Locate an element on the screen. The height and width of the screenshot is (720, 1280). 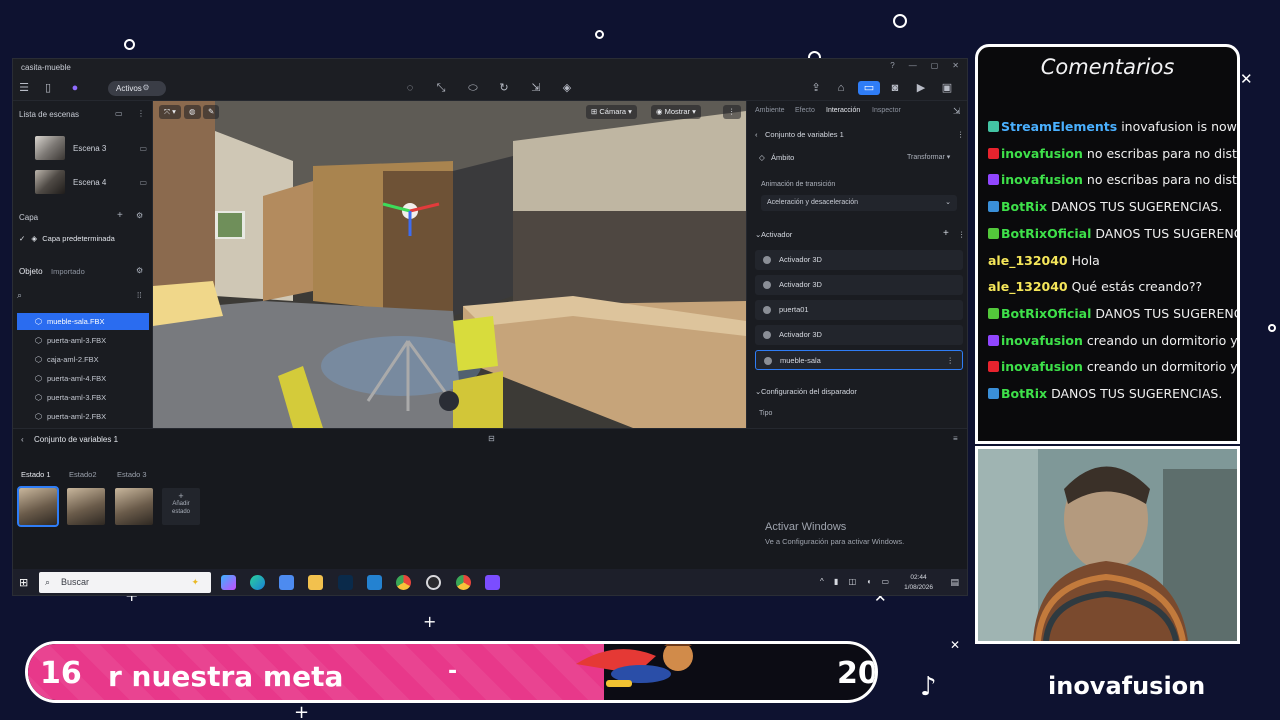
tab-interaccion: Interacción is located at coordinates (843, 110).